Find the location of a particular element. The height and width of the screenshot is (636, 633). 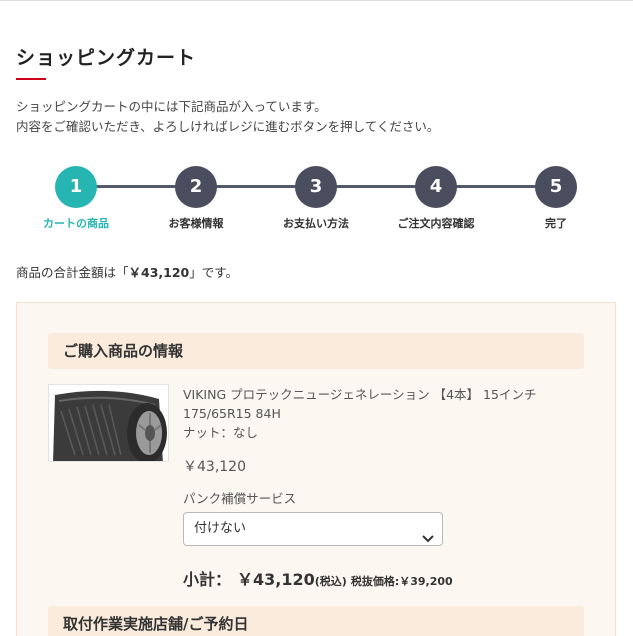

subtotal-label: 小計： is located at coordinates (207, 579).